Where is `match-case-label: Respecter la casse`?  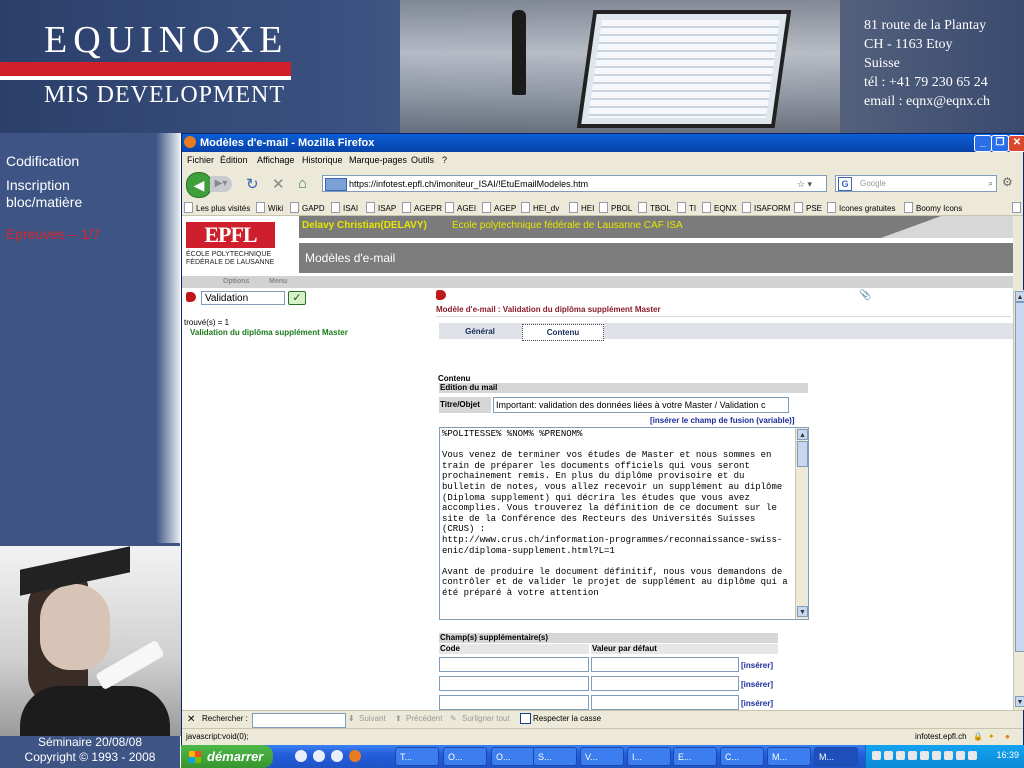
match-case-label: Respecter la casse is located at coordinates (567, 718).